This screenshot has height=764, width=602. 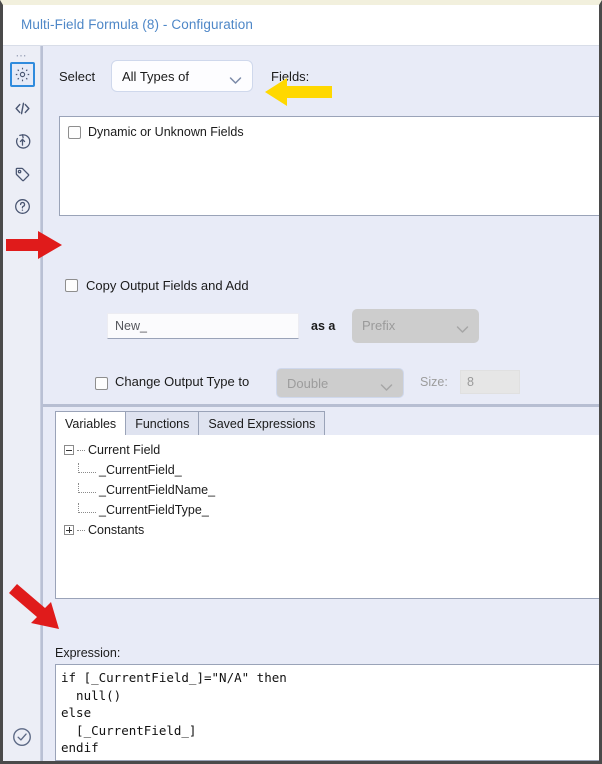 I want to click on tag-icon, so click(x=22, y=174).